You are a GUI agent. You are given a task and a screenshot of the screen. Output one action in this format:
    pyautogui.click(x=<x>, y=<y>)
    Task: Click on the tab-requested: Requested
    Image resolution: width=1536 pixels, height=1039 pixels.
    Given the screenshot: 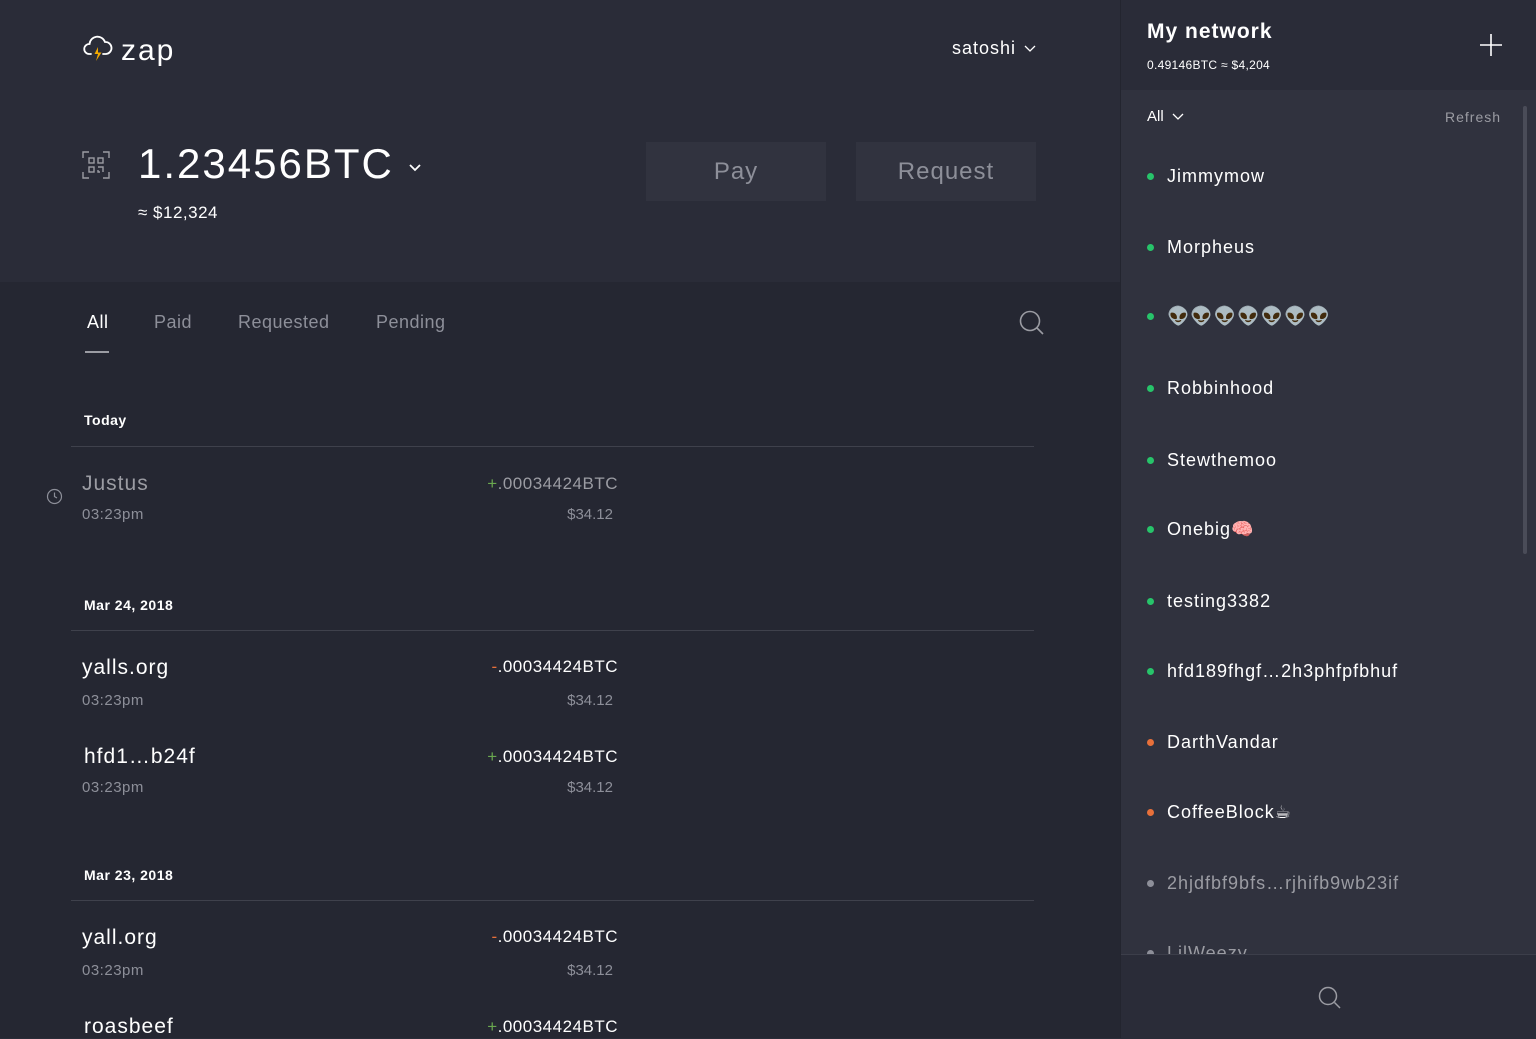 What is the action you would take?
    pyautogui.click(x=284, y=322)
    